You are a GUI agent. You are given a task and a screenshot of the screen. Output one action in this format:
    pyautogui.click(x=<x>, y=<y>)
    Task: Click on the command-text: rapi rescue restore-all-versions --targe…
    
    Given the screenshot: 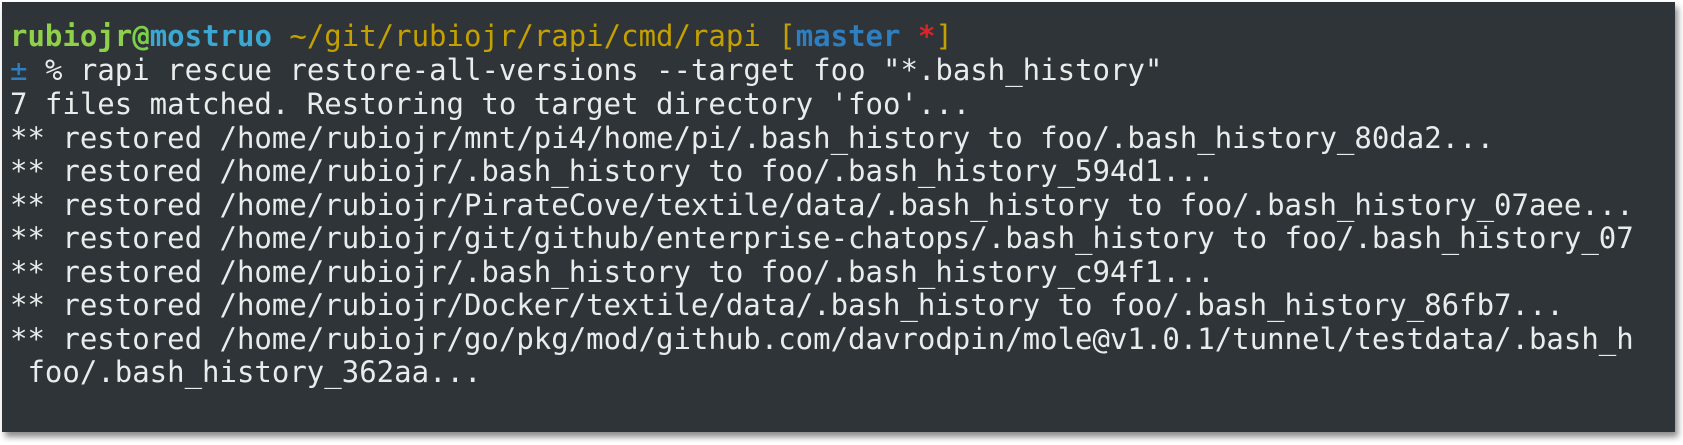 What is the action you would take?
    pyautogui.click(x=621, y=70)
    